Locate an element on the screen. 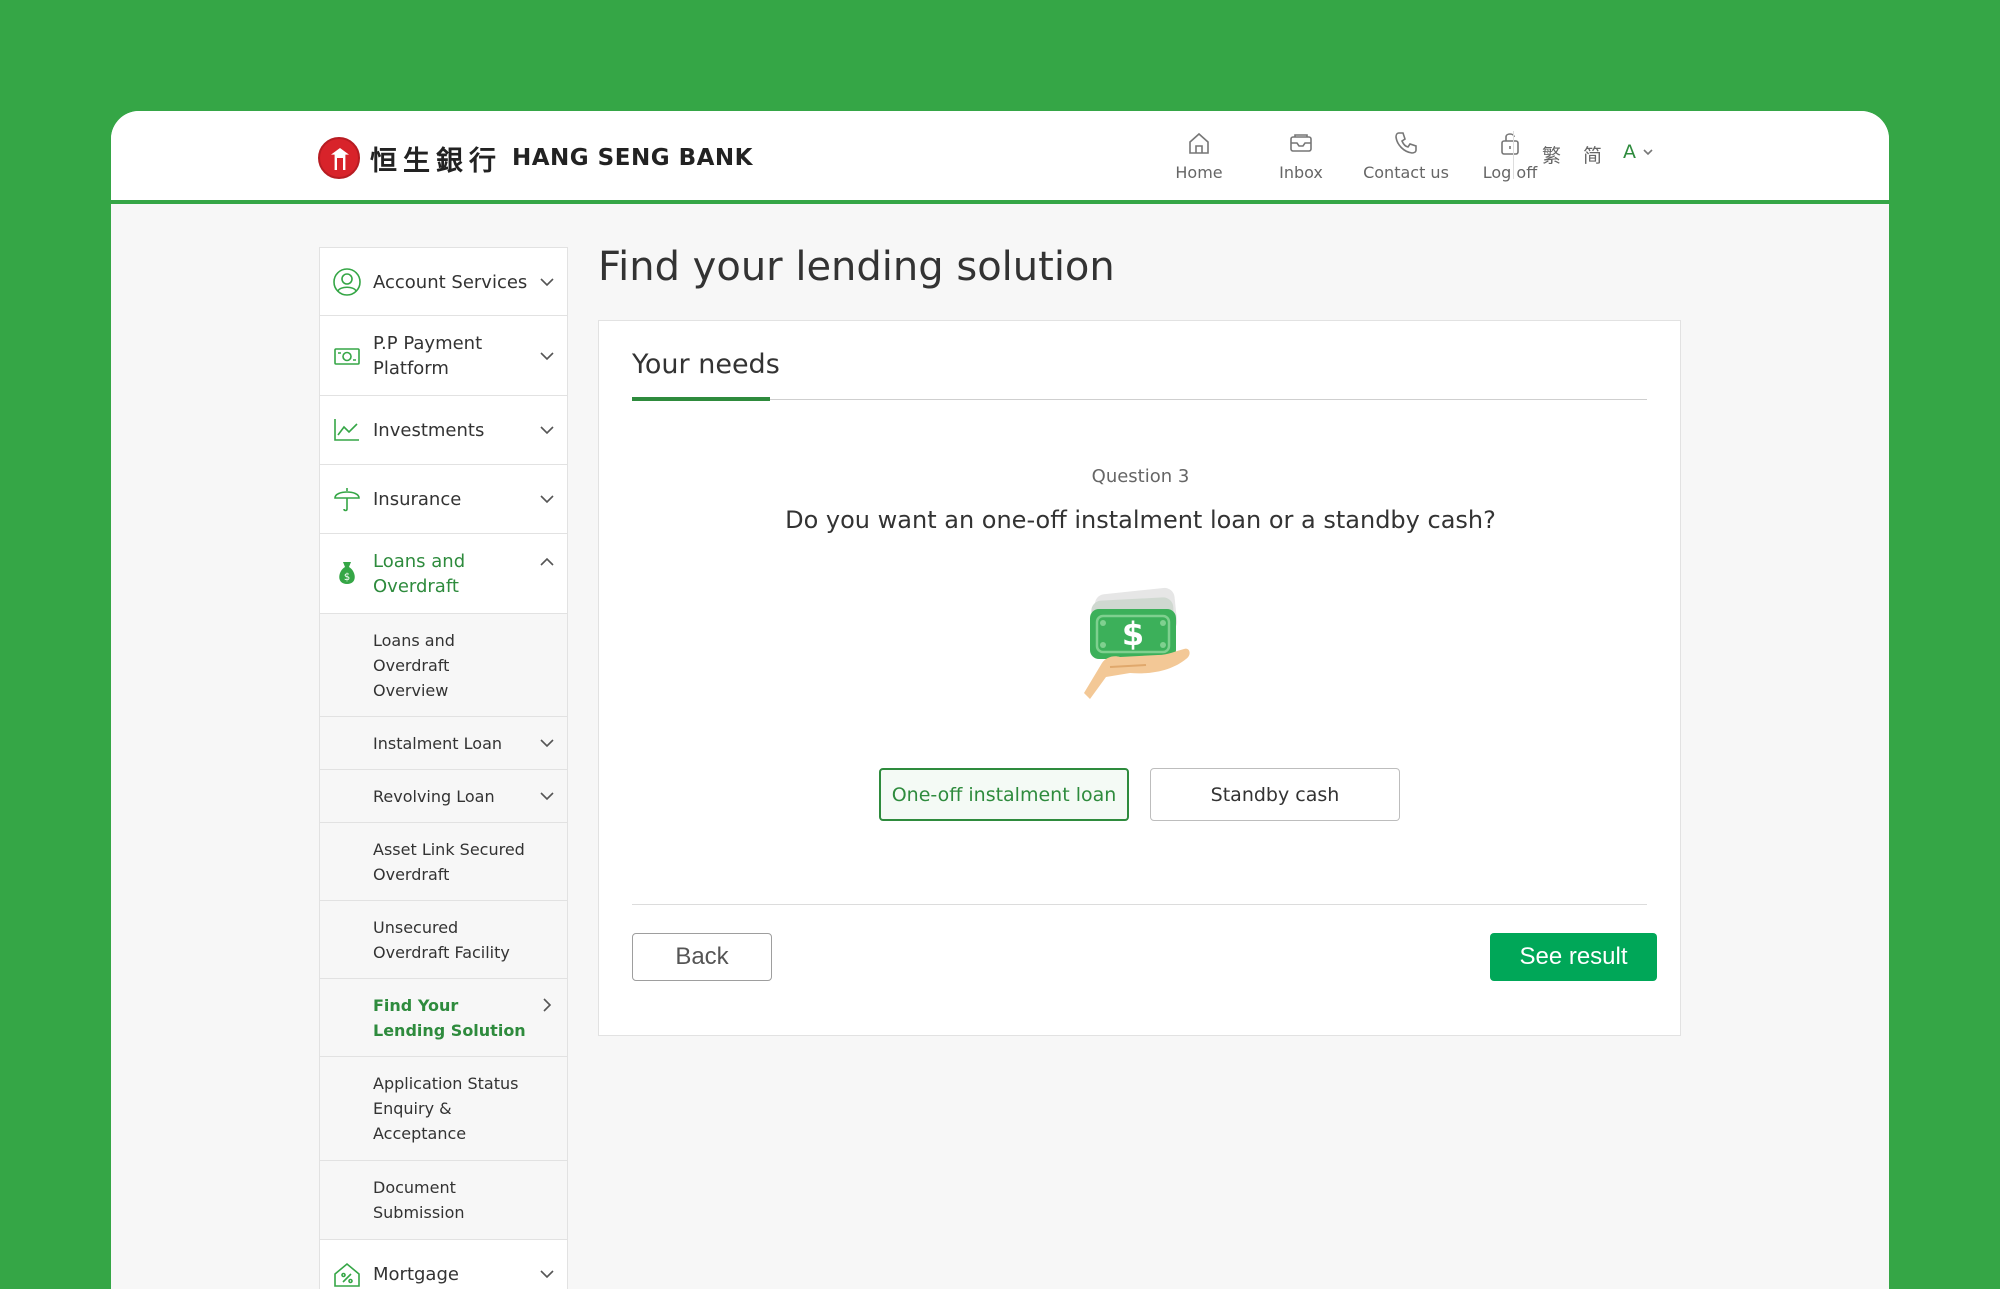 Image resolution: width=2000 pixels, height=1289 pixels. submenu-item-label: Document Submission is located at coordinates (419, 1200).